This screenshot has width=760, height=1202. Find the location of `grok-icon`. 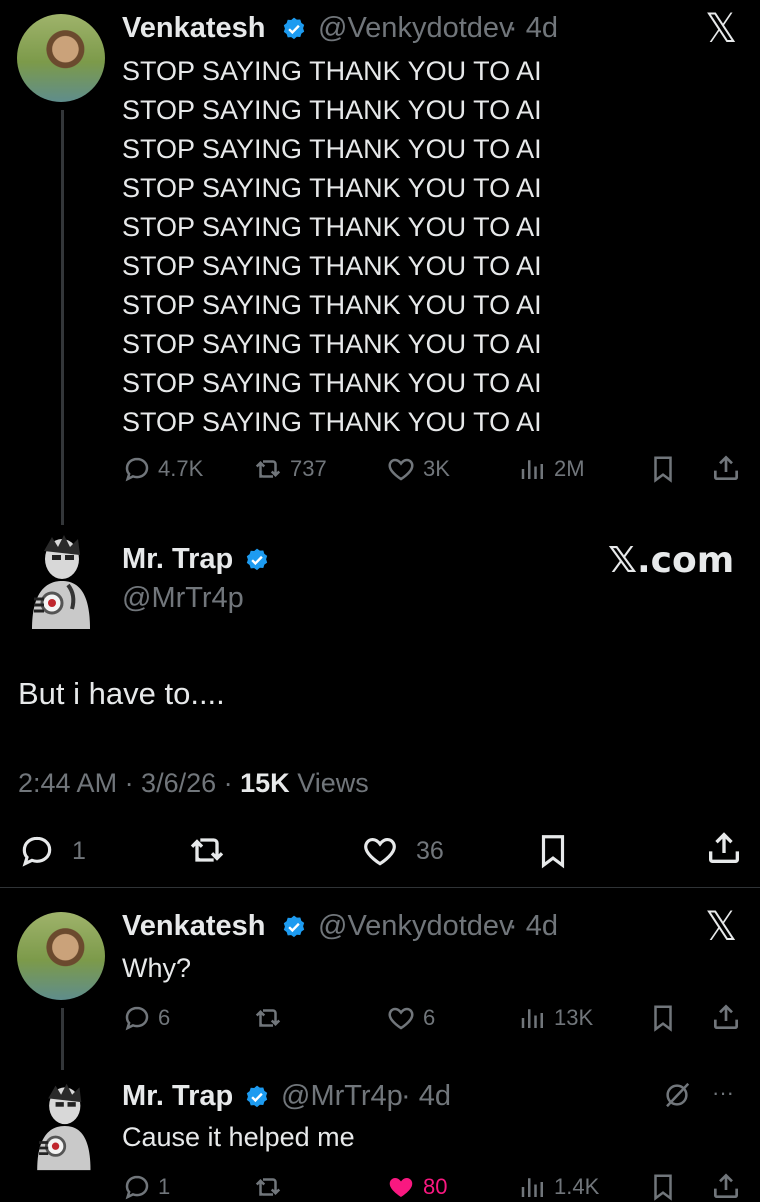

grok-icon is located at coordinates (677, 1095).